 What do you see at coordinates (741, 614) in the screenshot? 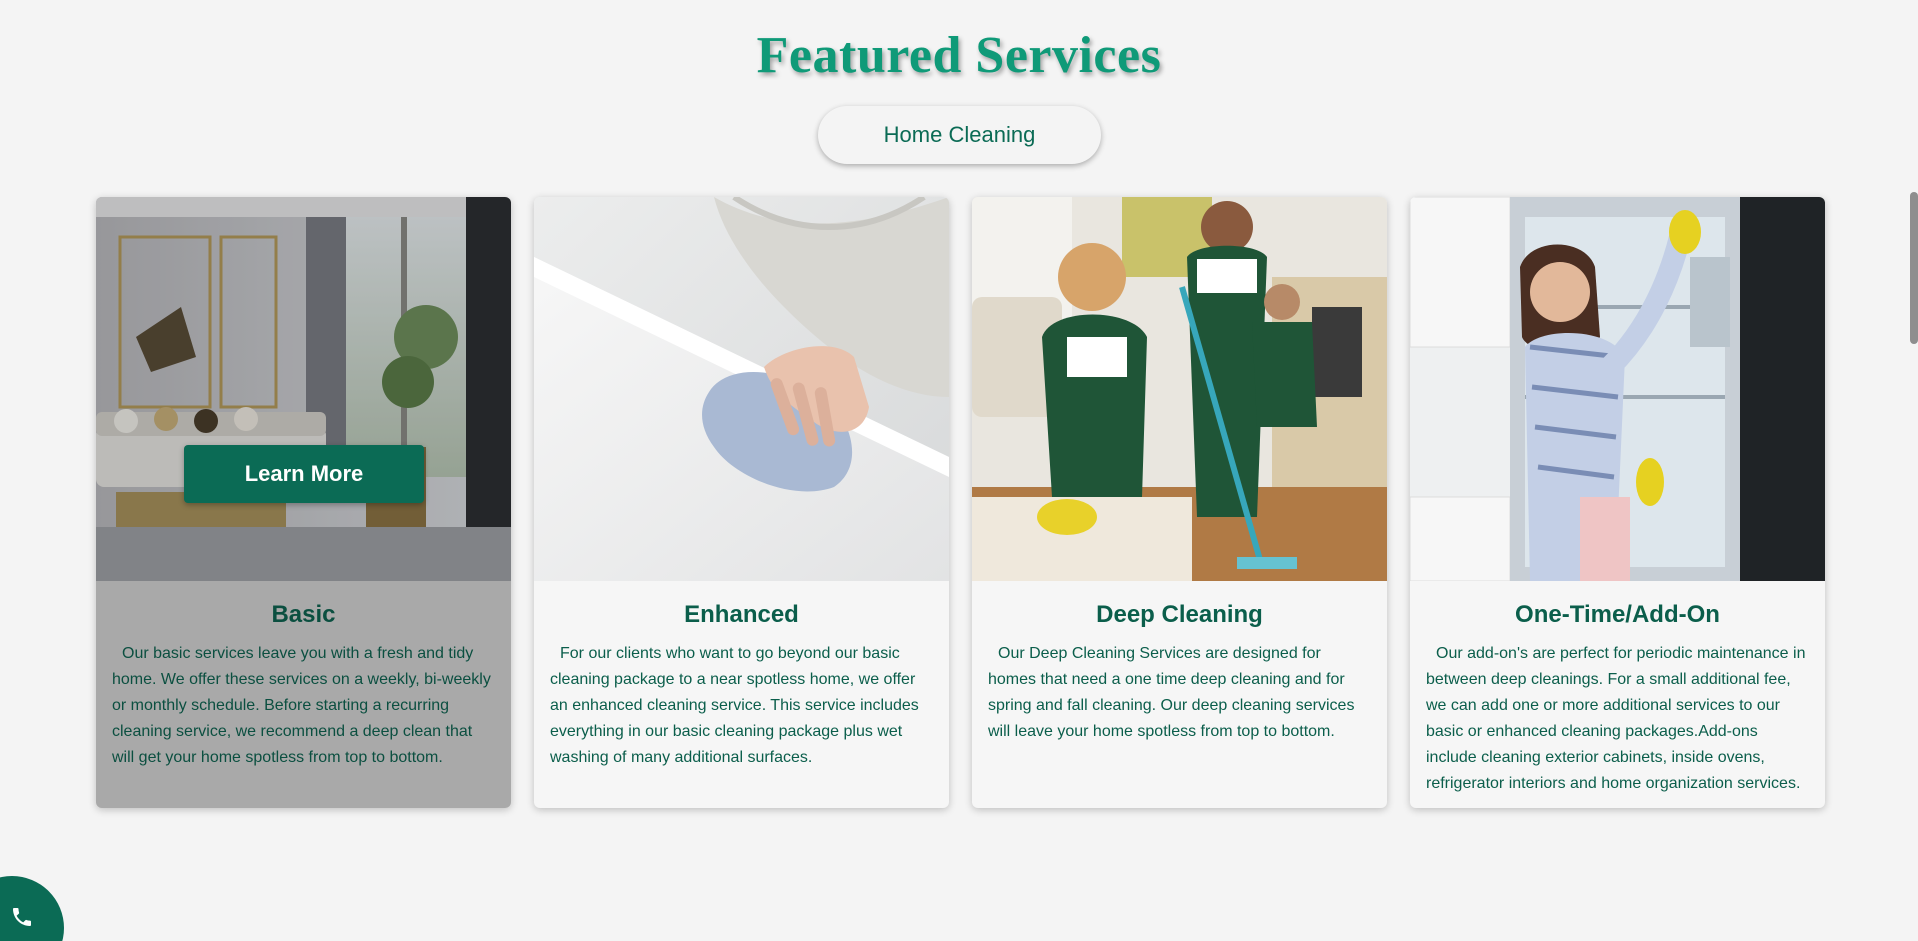
I see `card-title: Enhanced` at bounding box center [741, 614].